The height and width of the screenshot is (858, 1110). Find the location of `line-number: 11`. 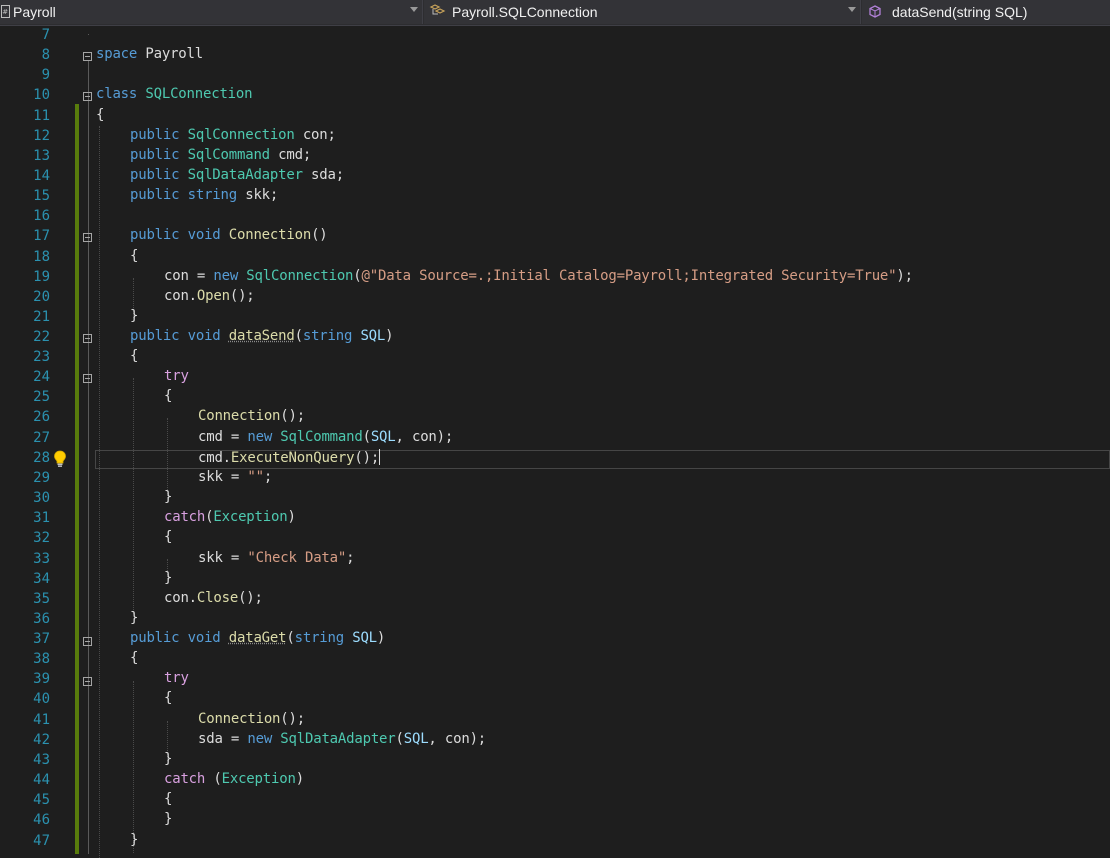

line-number: 11 is located at coordinates (41, 116).